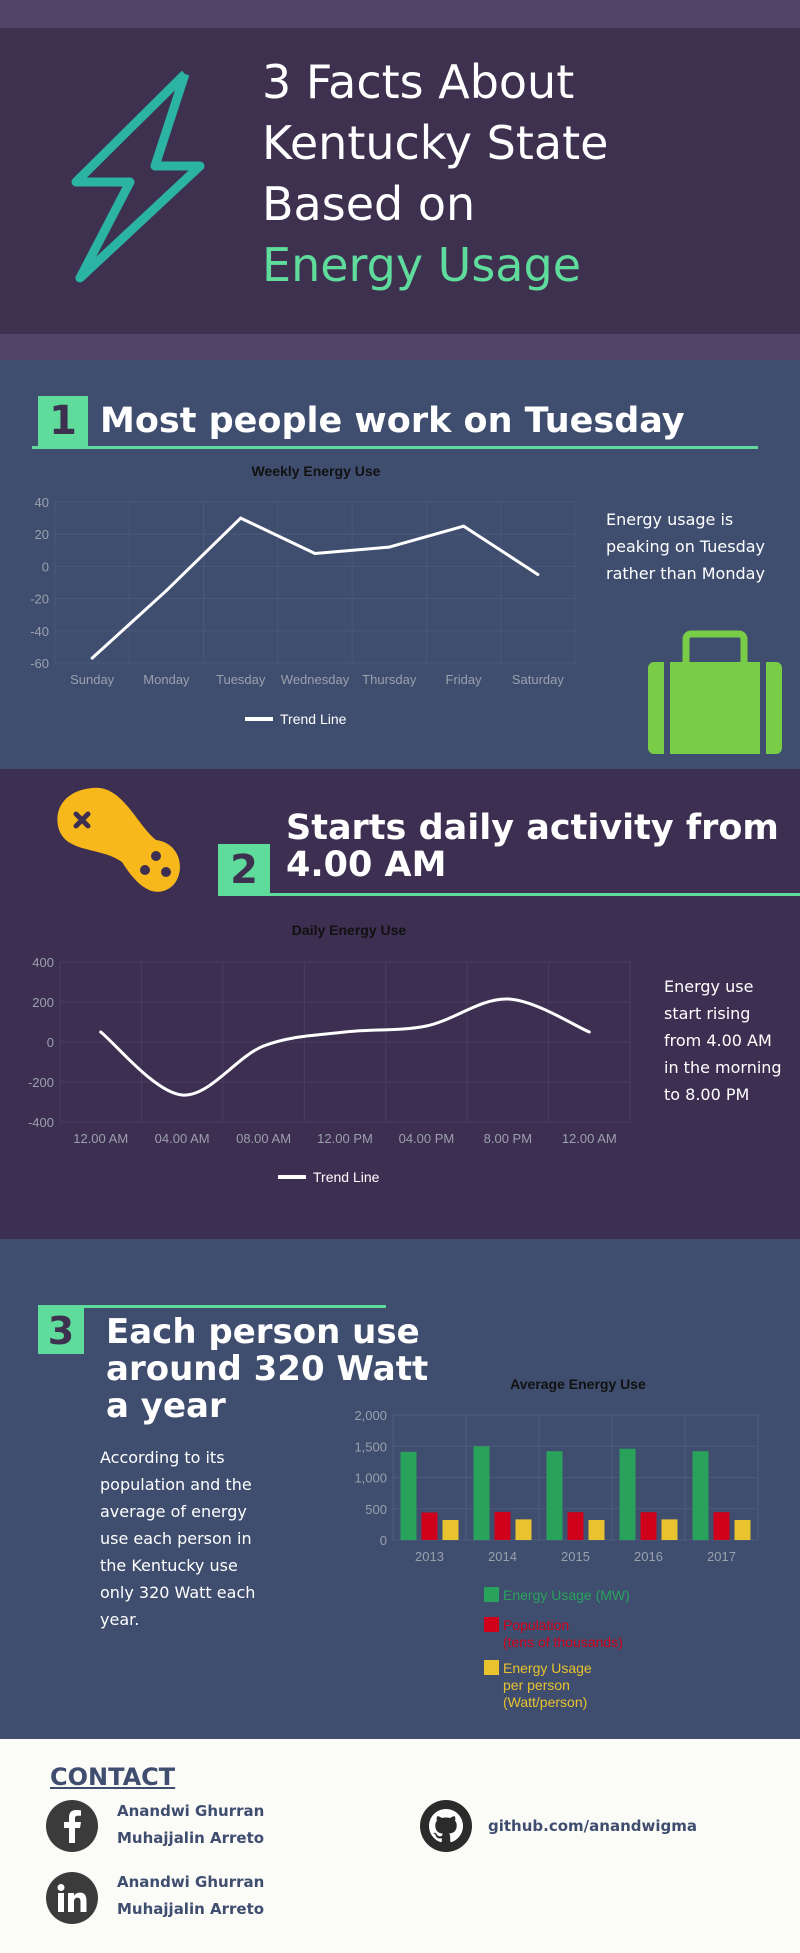  Describe the element at coordinates (491, 1594) in the screenshot. I see `legend-swatch-energy` at that location.